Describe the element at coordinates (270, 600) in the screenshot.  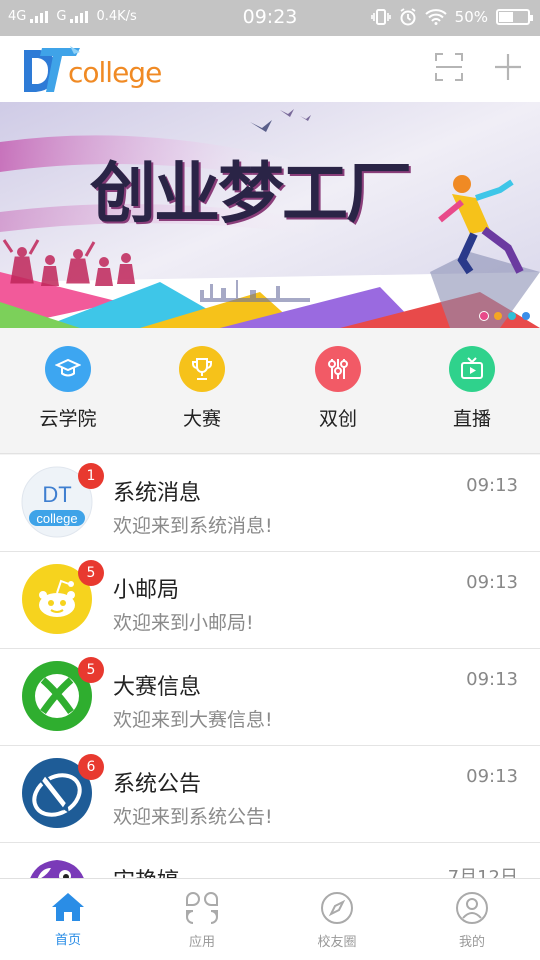
I see `list-item: 5 小邮局 欢迎来到小邮局! 09:13` at that location.